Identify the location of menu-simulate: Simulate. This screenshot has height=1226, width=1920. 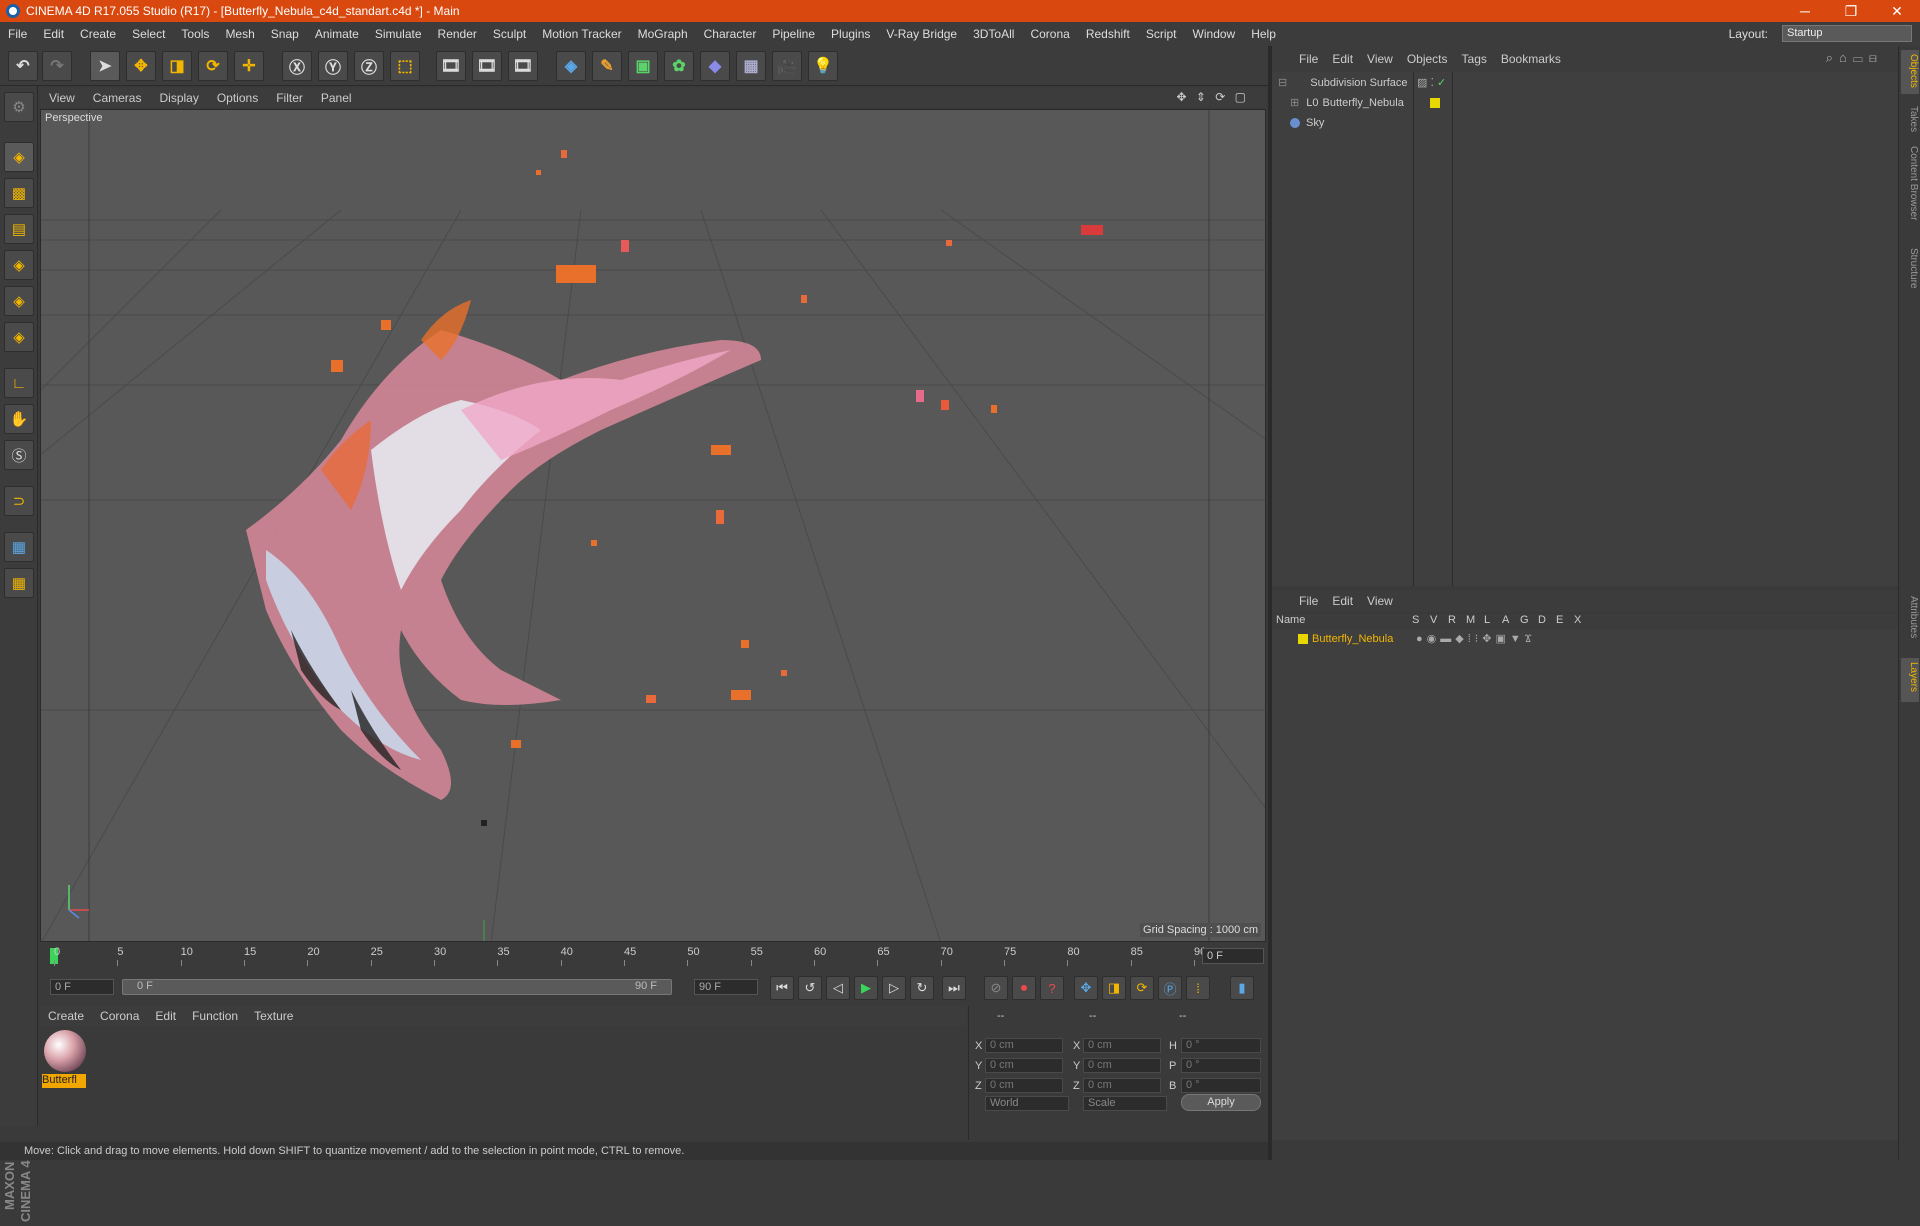
(398, 34).